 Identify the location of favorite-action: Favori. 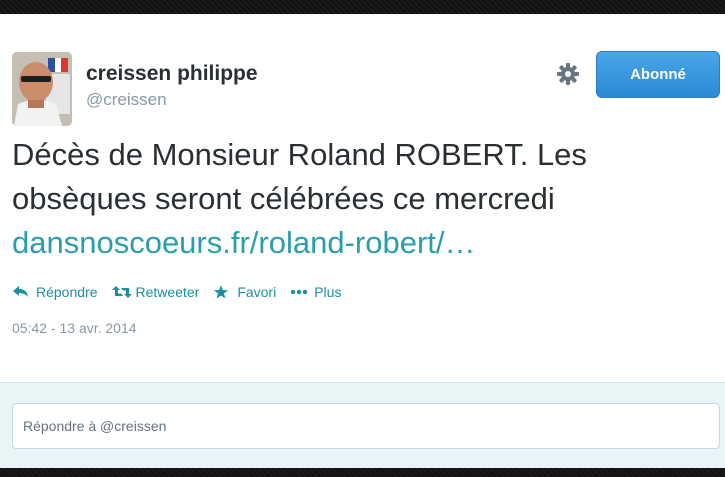
(244, 292).